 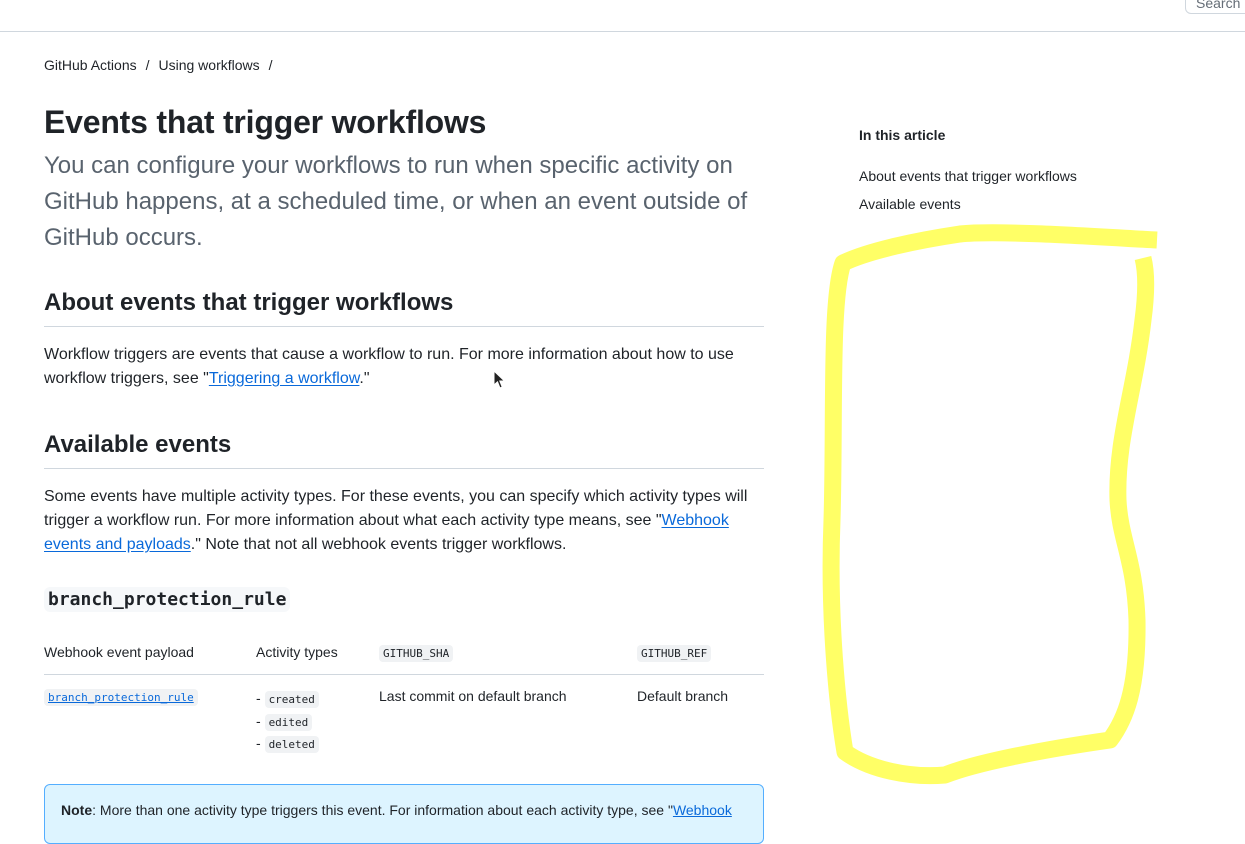 I want to click on sha-cell: Last commit on default branch, so click(x=473, y=696).